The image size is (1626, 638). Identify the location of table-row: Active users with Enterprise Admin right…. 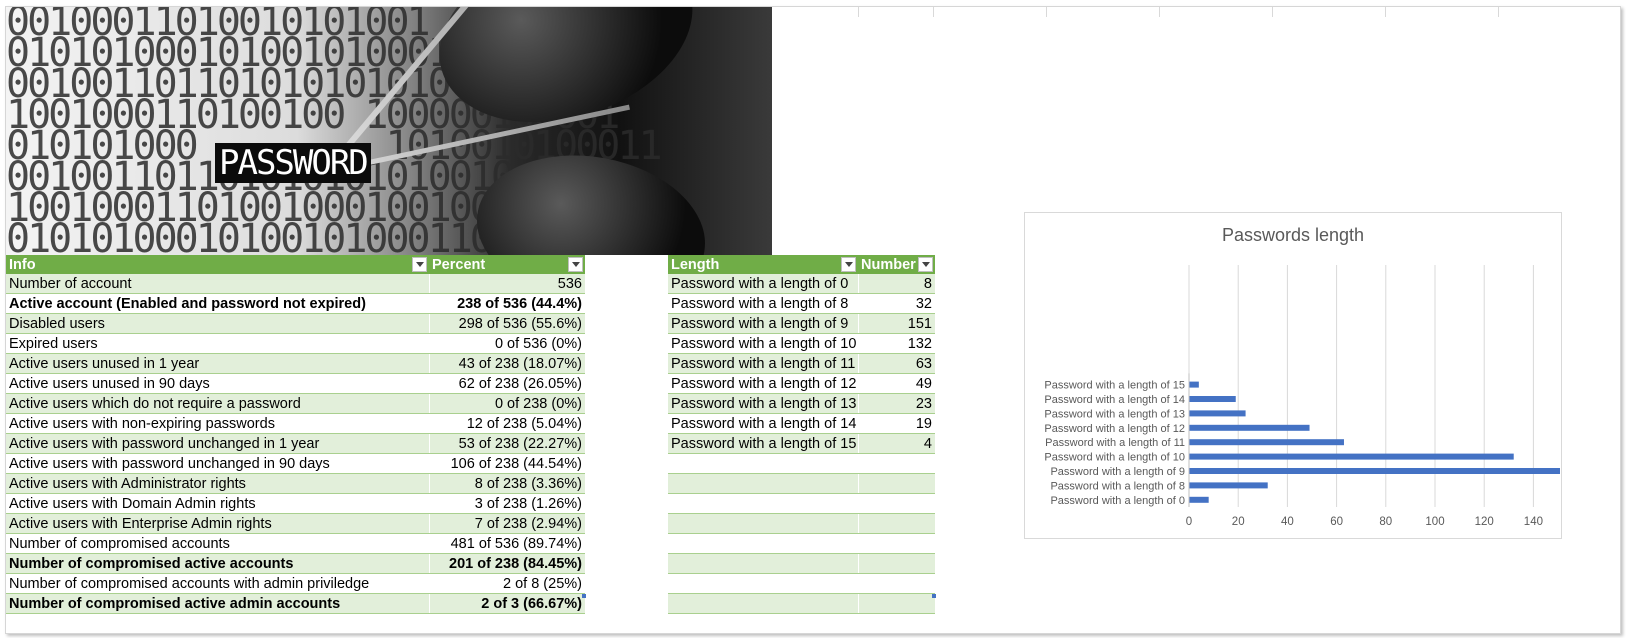
(295, 523).